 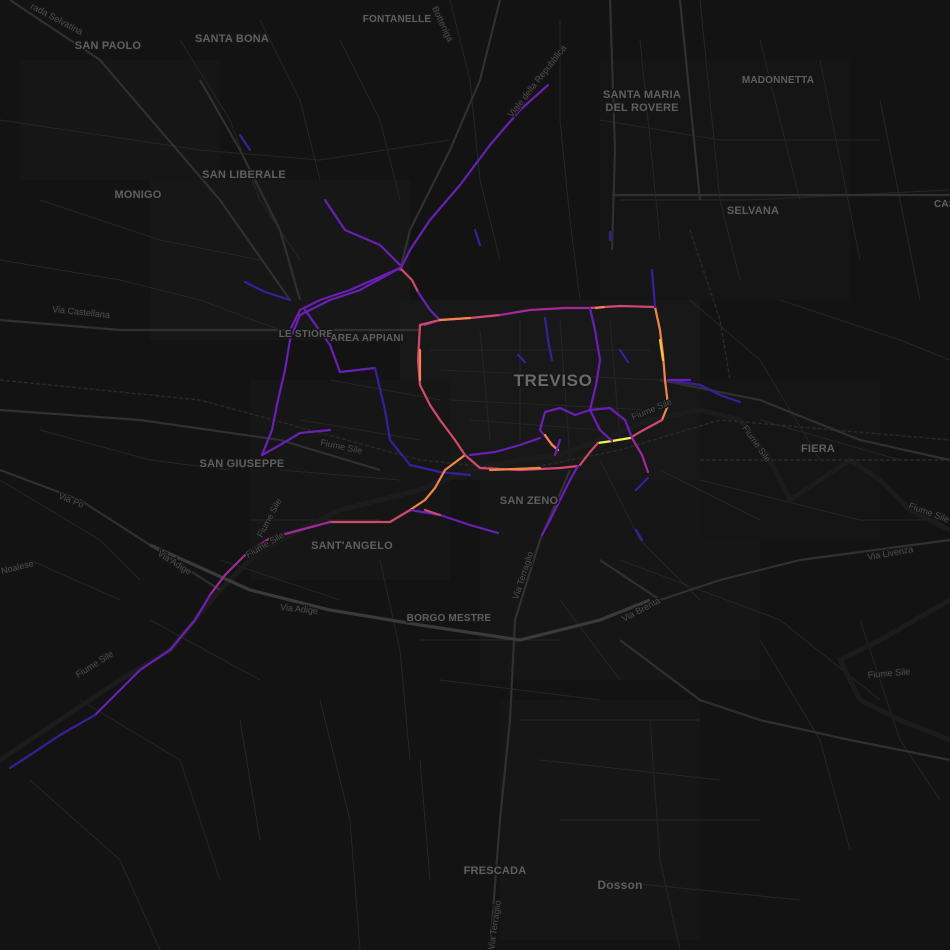 What do you see at coordinates (529, 501) in the screenshot?
I see `label-san-zeno: SAN ZENO` at bounding box center [529, 501].